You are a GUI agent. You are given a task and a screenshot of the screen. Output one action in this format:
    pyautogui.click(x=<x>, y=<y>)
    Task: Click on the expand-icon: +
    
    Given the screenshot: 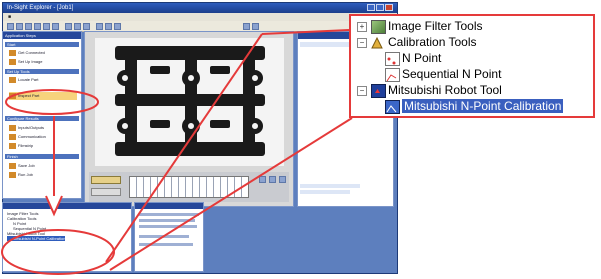 What is the action you would take?
    pyautogui.click(x=362, y=27)
    